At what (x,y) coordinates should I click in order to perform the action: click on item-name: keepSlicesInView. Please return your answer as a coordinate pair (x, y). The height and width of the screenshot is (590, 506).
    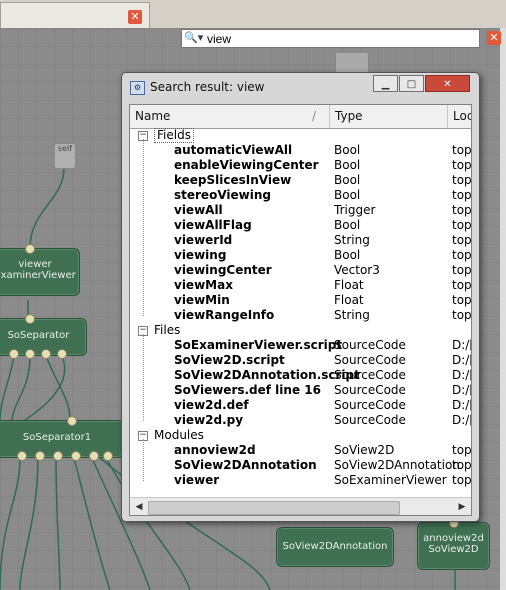
    Looking at the image, I should click on (233, 180).